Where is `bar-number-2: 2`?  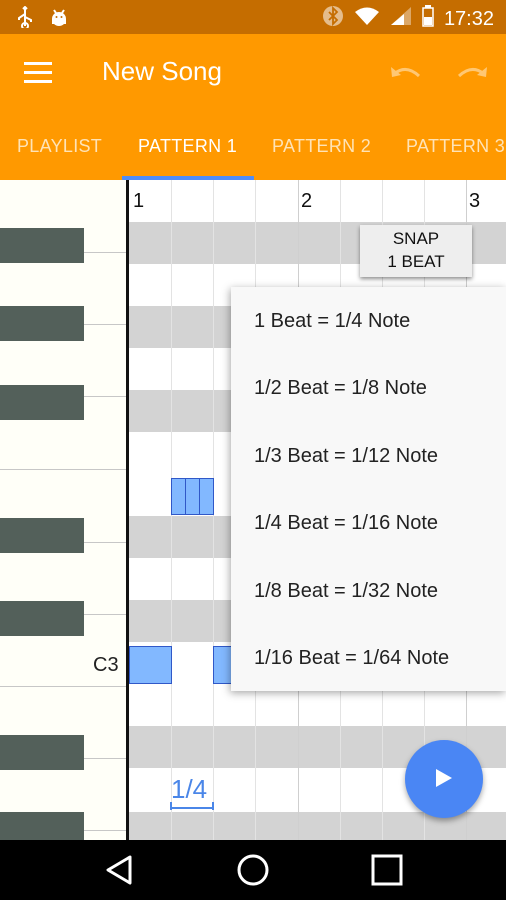 bar-number-2: 2 is located at coordinates (307, 201).